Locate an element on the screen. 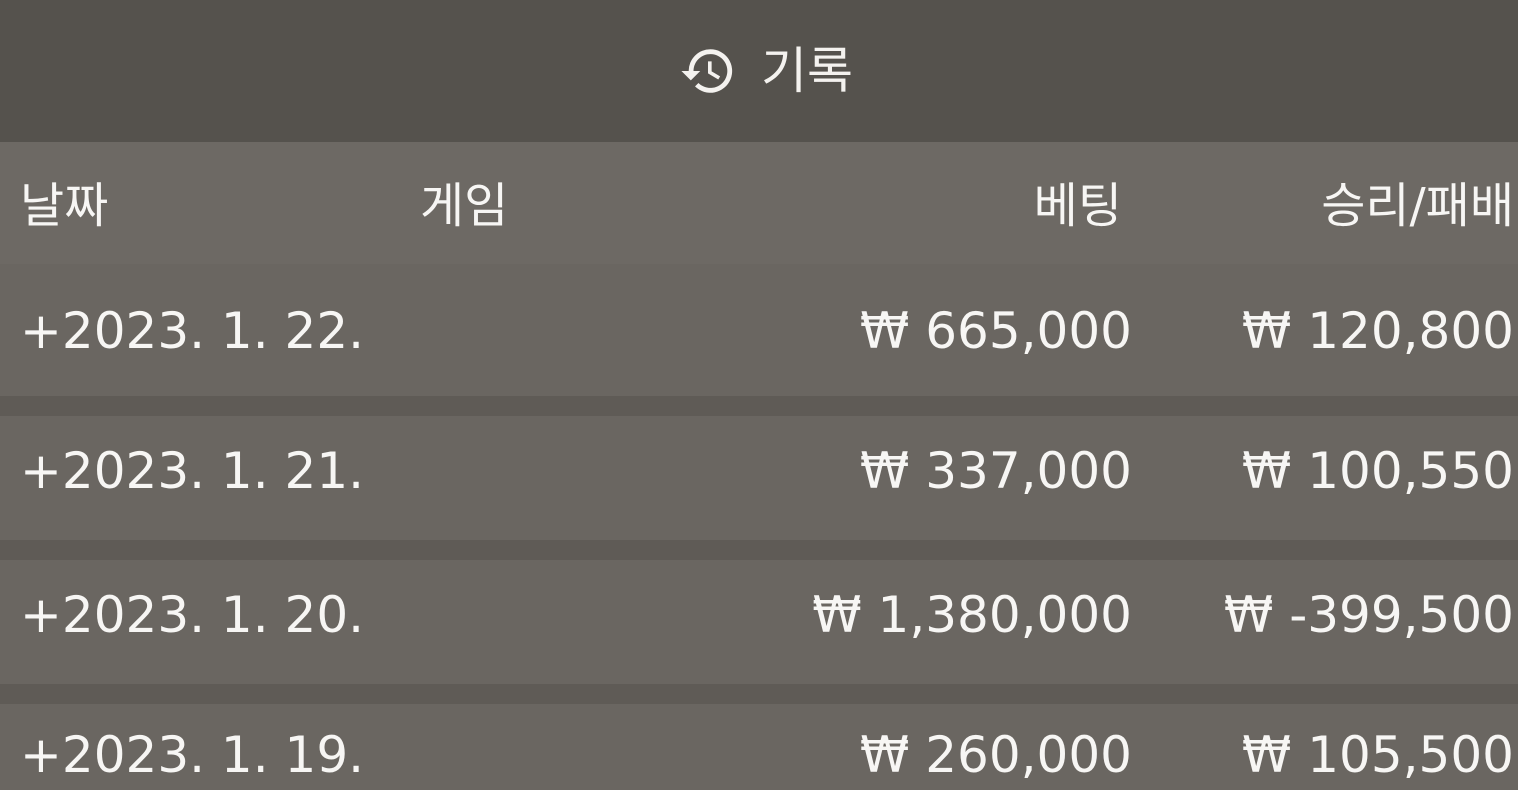 This screenshot has width=1518, height=790. row-date: +2023. 1. 19. is located at coordinates (192, 755).